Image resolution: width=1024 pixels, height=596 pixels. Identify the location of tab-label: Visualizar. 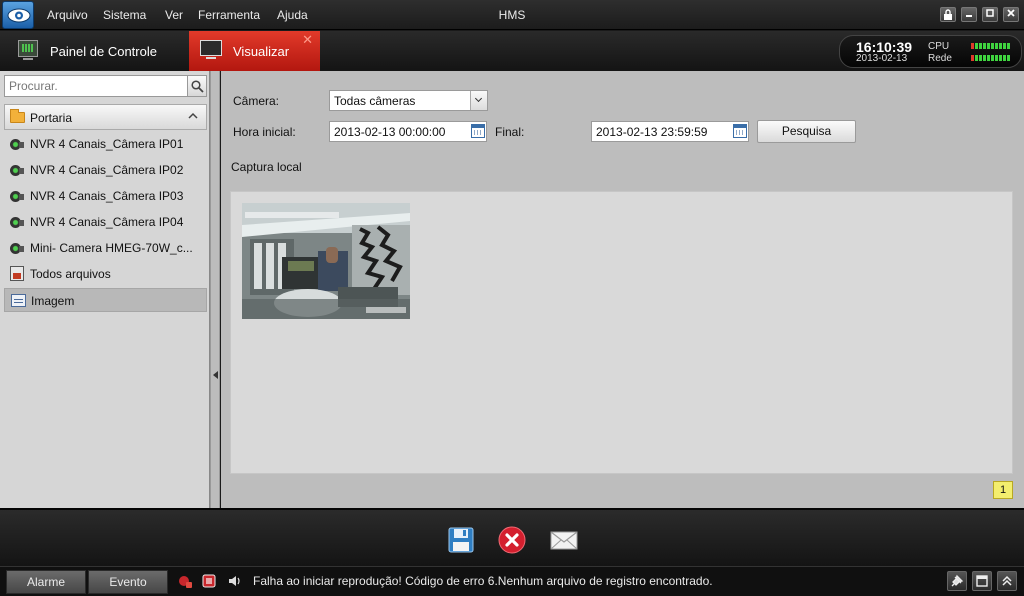
(261, 51).